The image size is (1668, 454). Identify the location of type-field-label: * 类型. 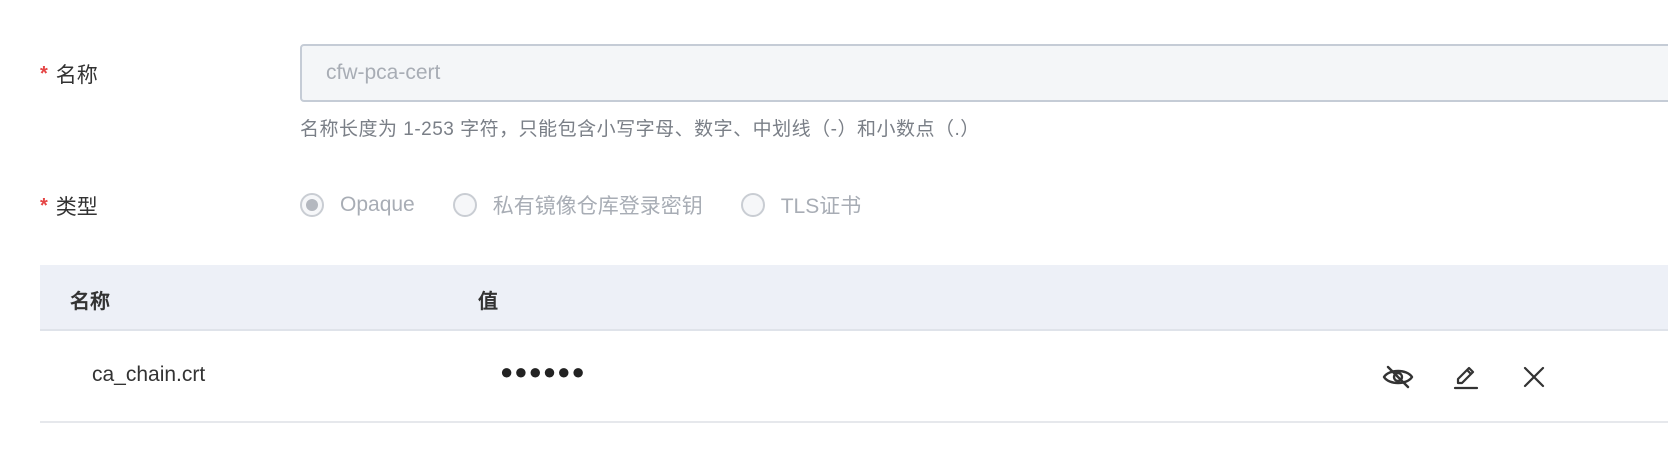
(69, 206).